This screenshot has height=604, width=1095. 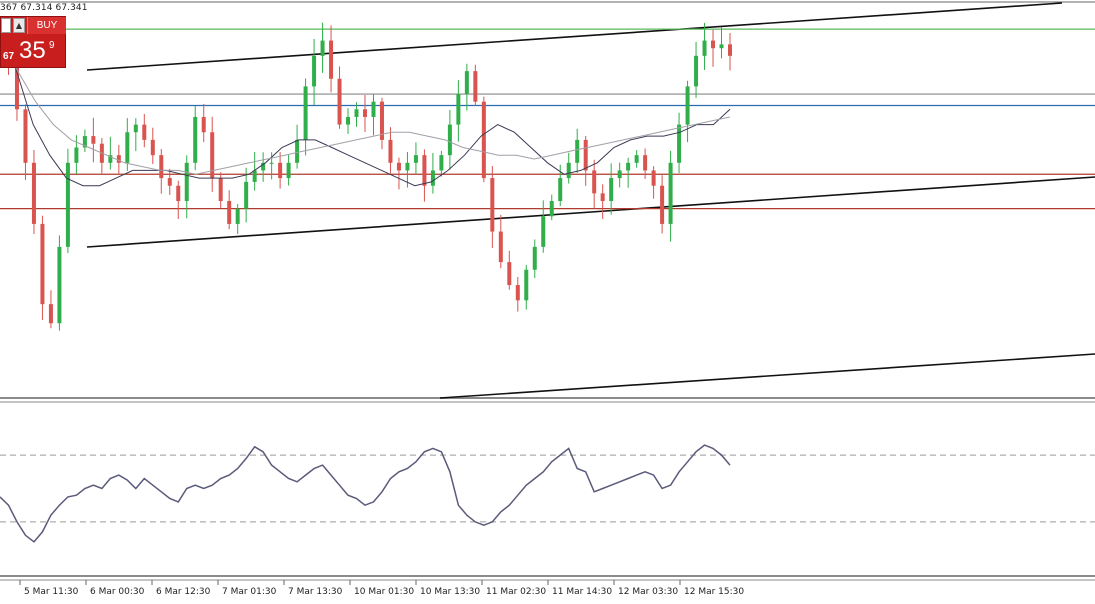 What do you see at coordinates (315, 592) in the screenshot?
I see `x-tick-label: 7 Mar 13:30` at bounding box center [315, 592].